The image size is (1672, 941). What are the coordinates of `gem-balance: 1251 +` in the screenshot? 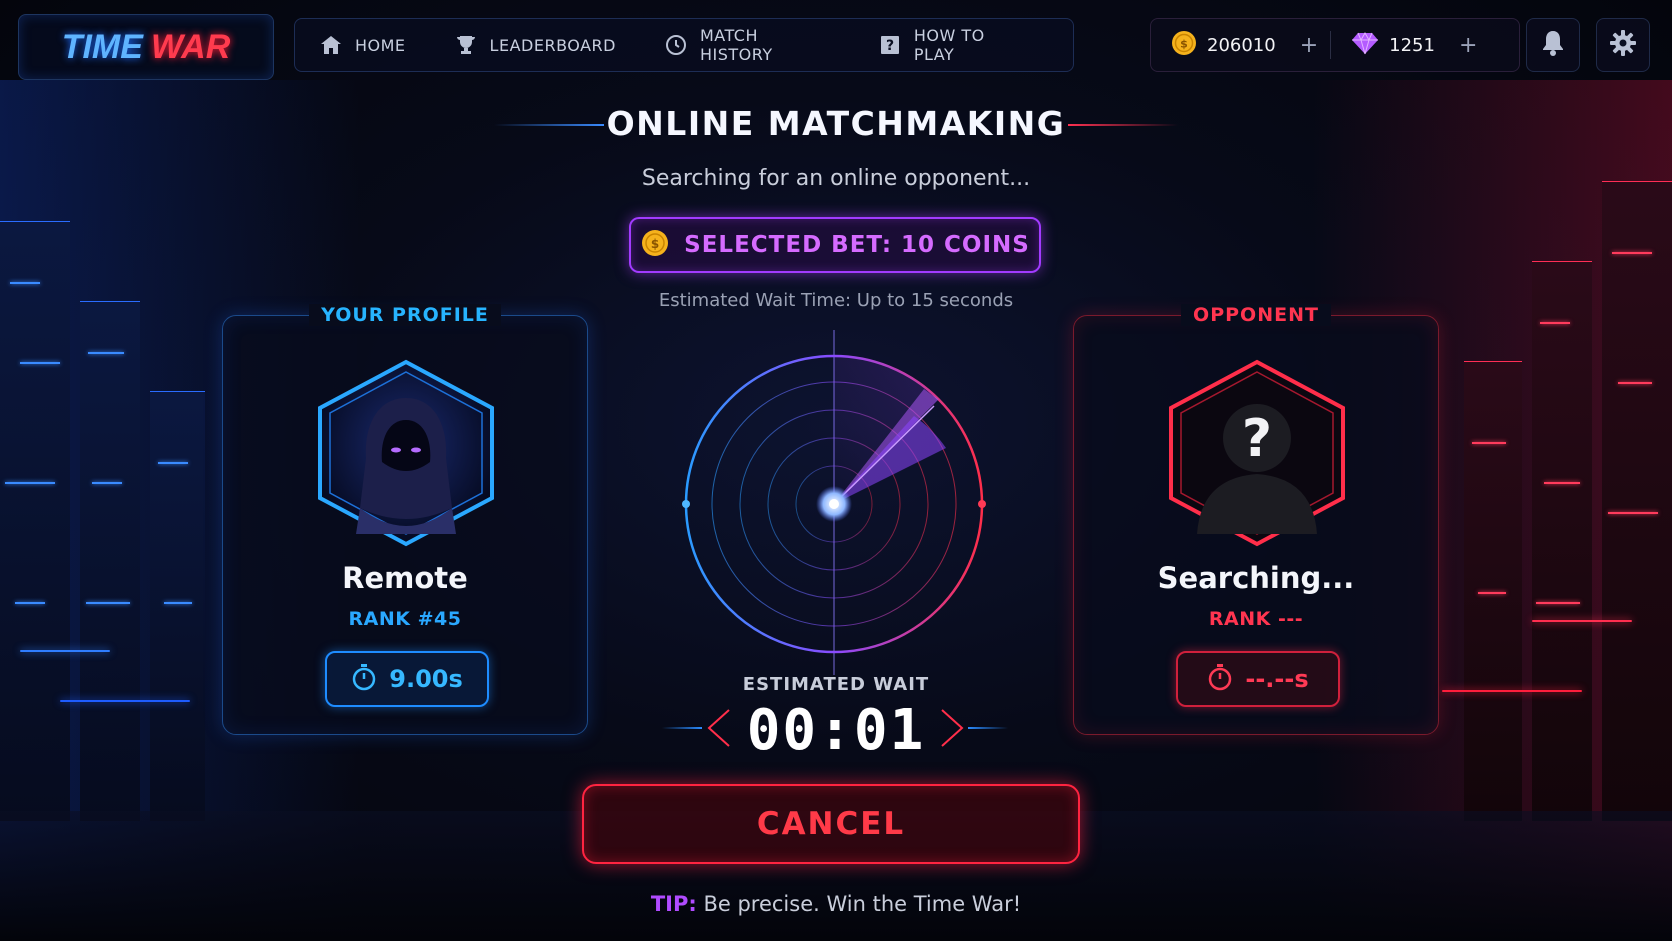 It's located at (1414, 45).